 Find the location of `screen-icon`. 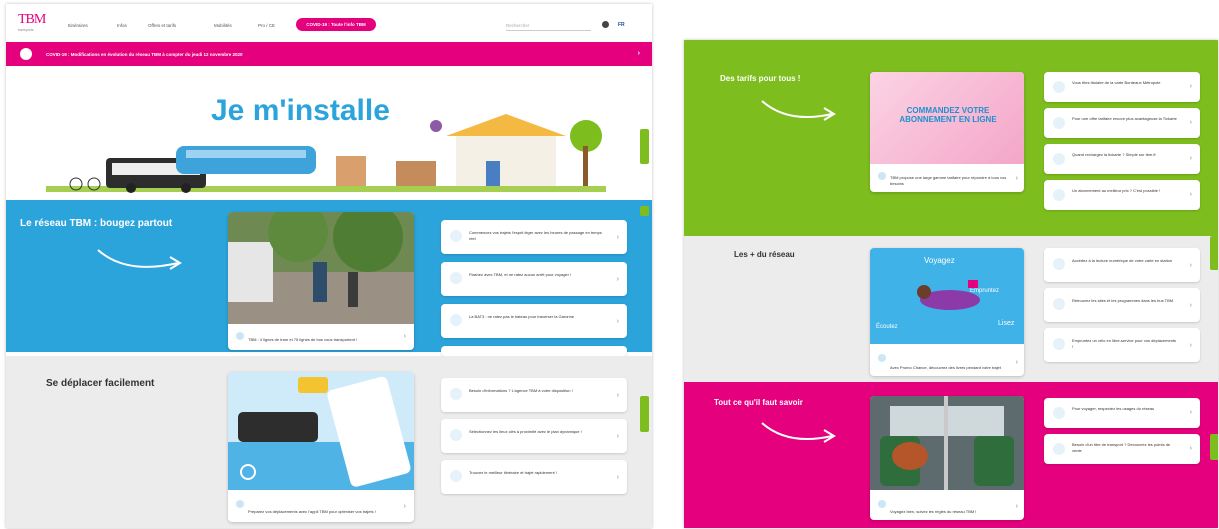

screen-icon is located at coordinates (1059, 264).